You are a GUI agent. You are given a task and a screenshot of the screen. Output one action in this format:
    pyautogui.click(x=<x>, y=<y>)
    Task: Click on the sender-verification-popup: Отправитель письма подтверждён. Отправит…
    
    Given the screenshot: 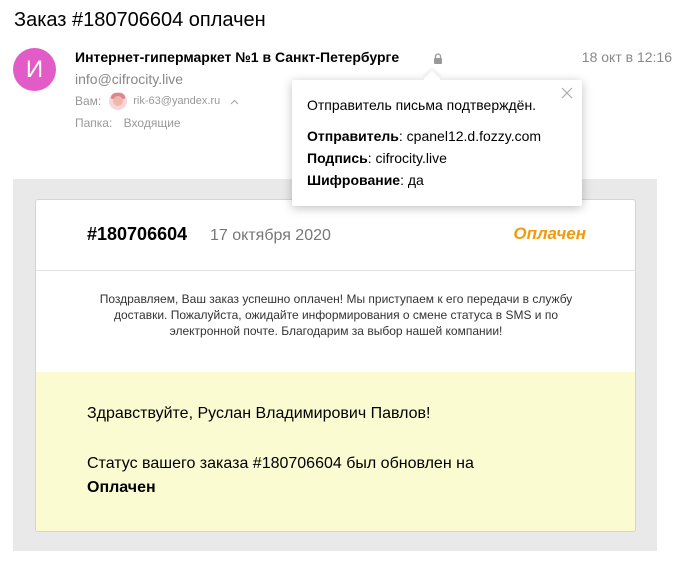 What is the action you would take?
    pyautogui.click(x=437, y=138)
    